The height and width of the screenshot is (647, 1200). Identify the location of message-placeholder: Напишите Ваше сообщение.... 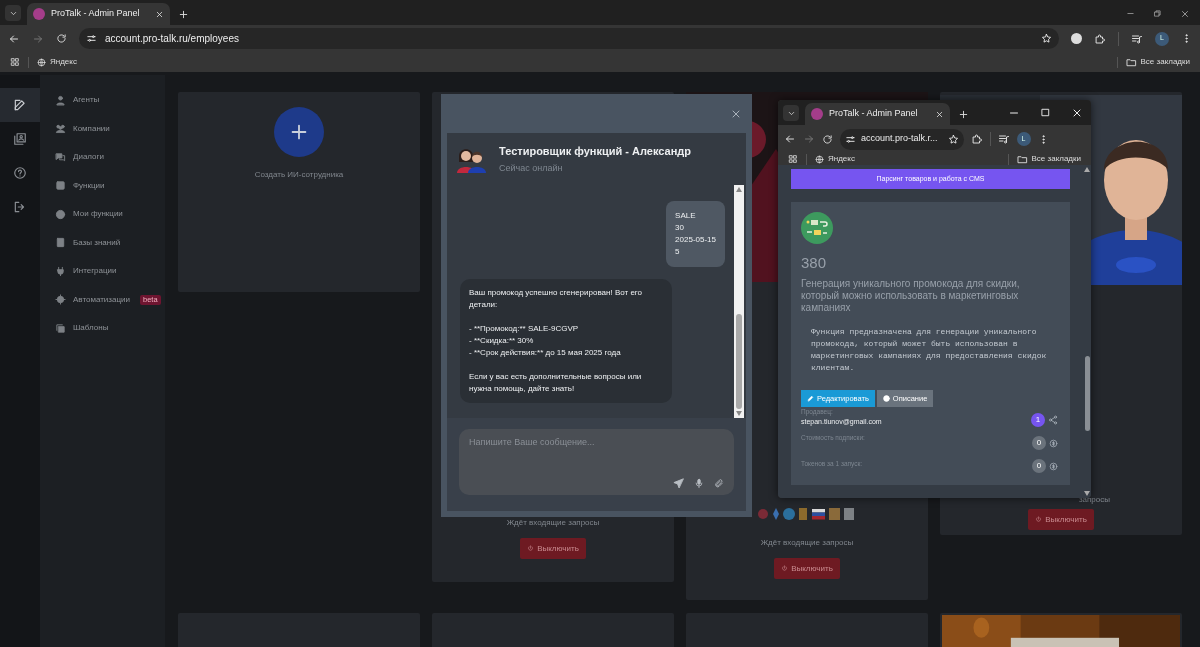
(532, 442).